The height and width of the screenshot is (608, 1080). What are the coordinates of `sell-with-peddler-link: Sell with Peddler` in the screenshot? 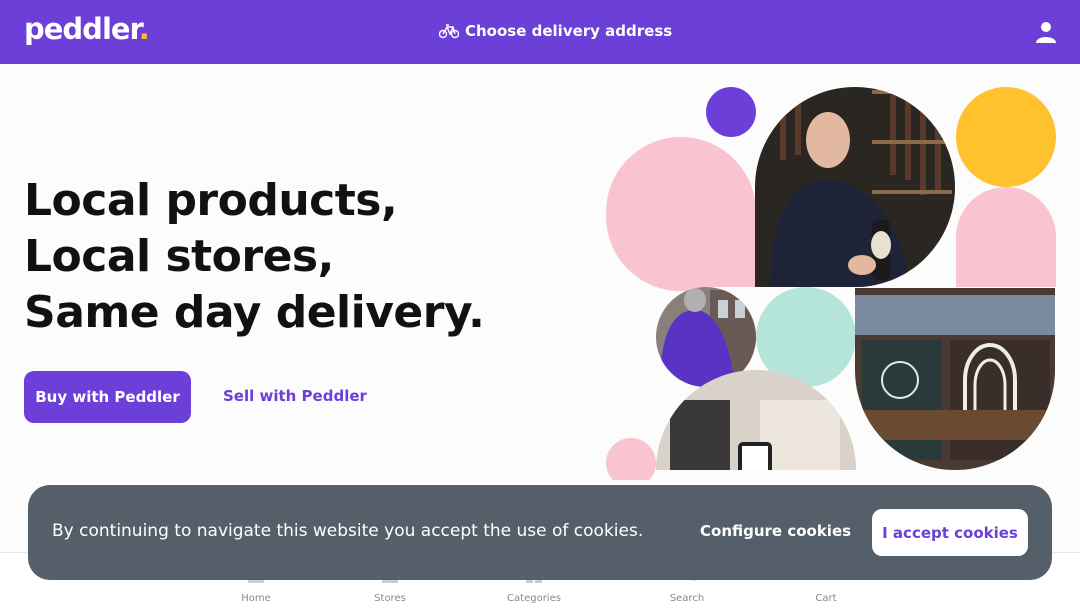 It's located at (295, 396).